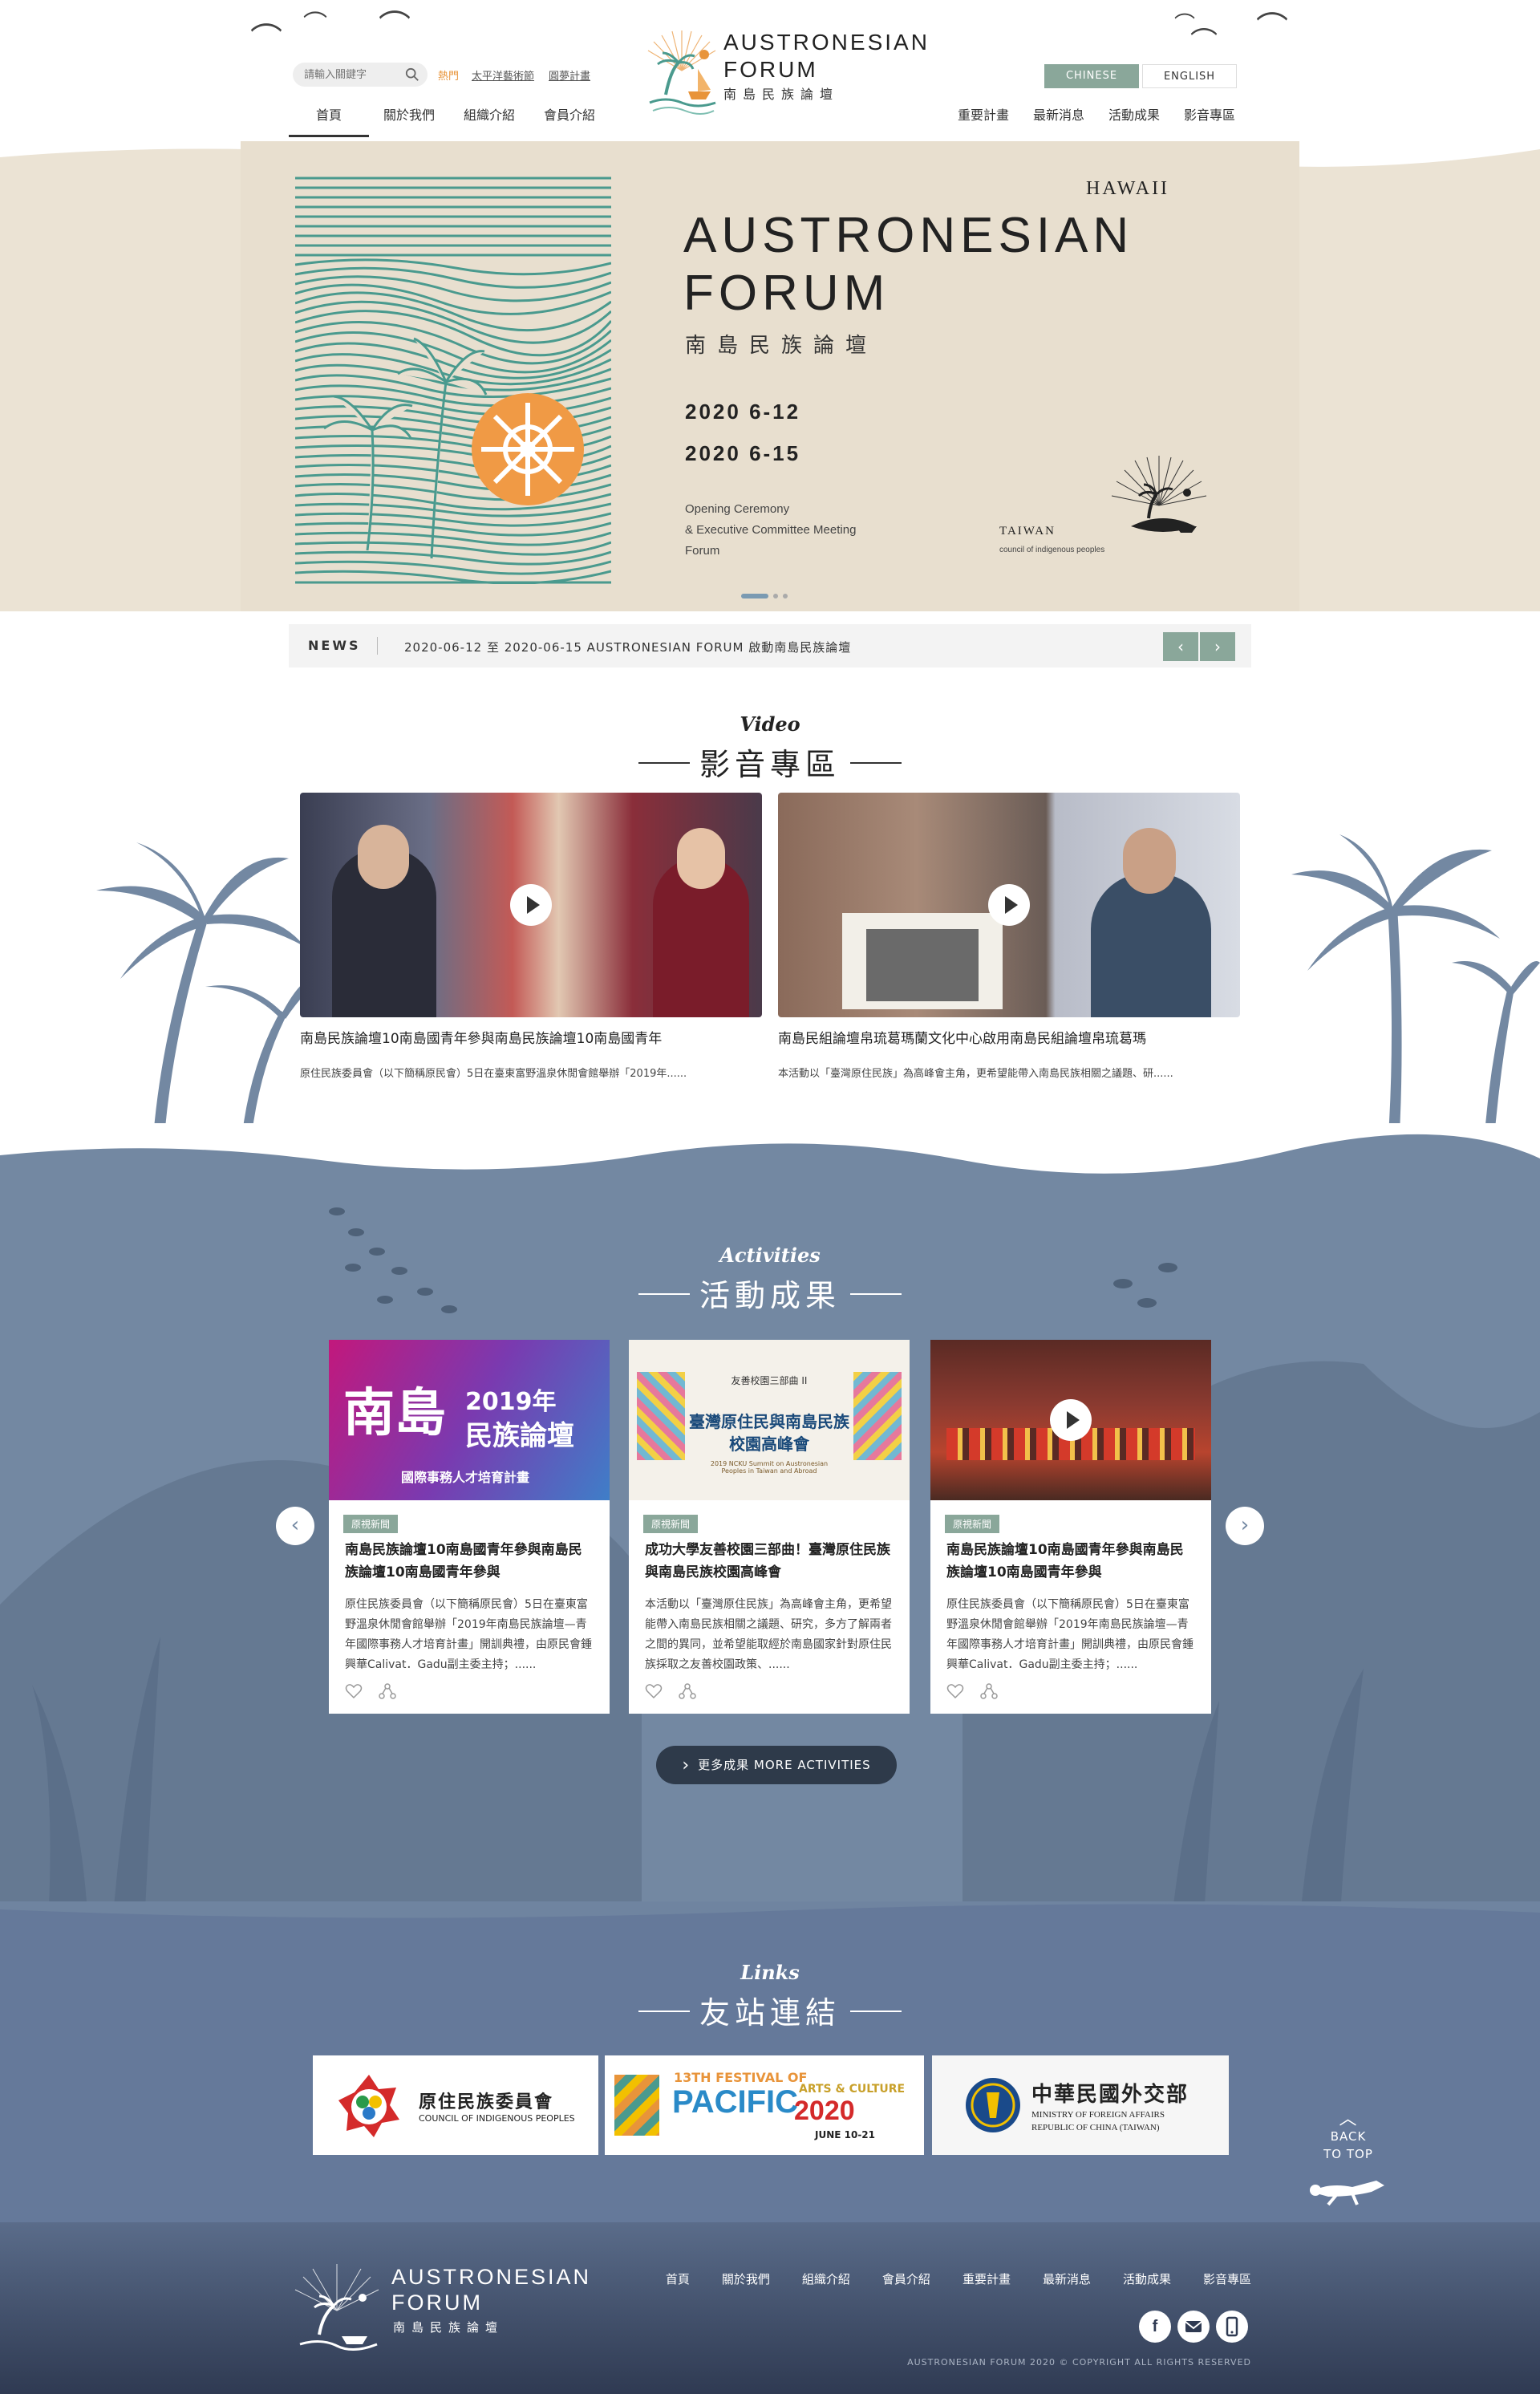 The height and width of the screenshot is (2394, 1540). What do you see at coordinates (922, 965) in the screenshot?
I see `conference-table` at bounding box center [922, 965].